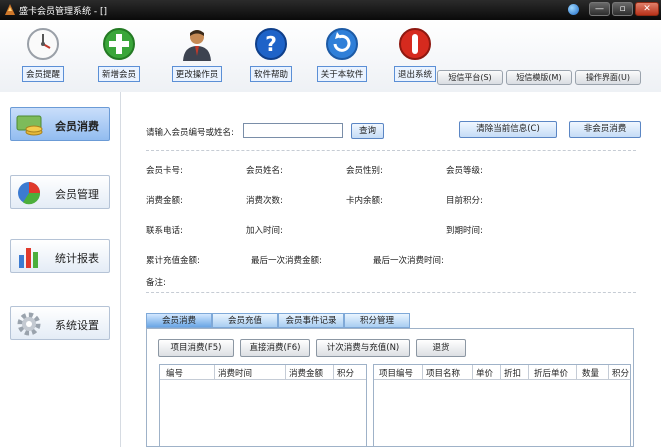  I want to click on help-icon: ?, so click(271, 44).